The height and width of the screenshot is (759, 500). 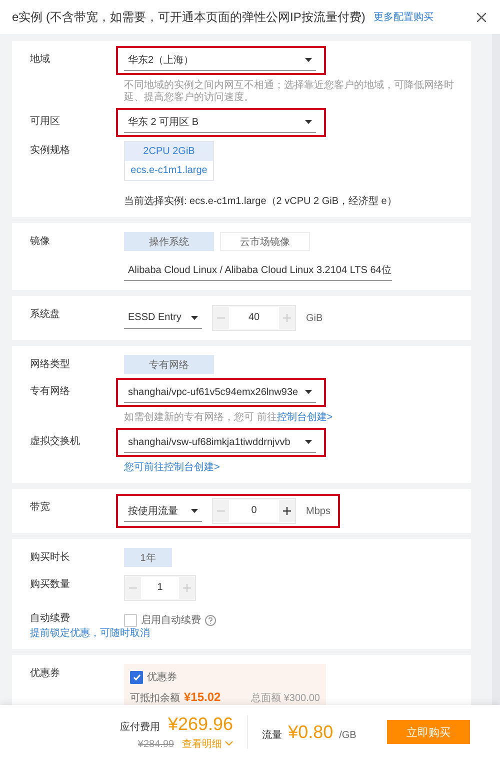 What do you see at coordinates (50, 558) in the screenshot?
I see `field-label: 购买时长` at bounding box center [50, 558].